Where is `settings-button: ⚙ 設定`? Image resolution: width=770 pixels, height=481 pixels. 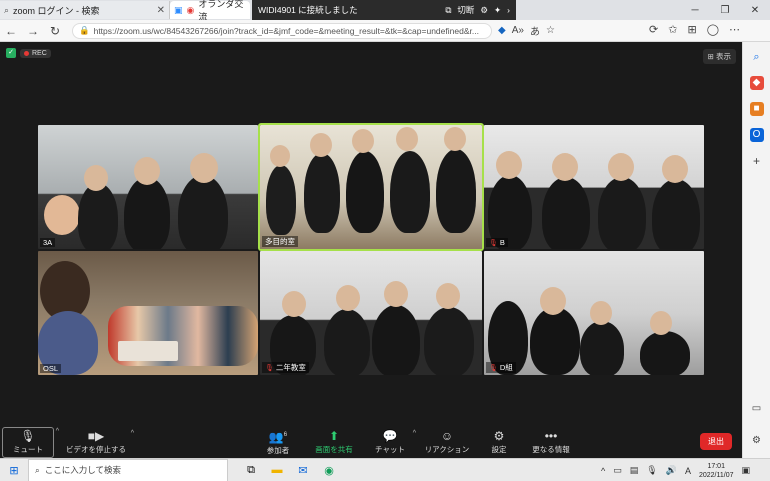
settings-button: ⚙ 設定 is located at coordinates (499, 442).